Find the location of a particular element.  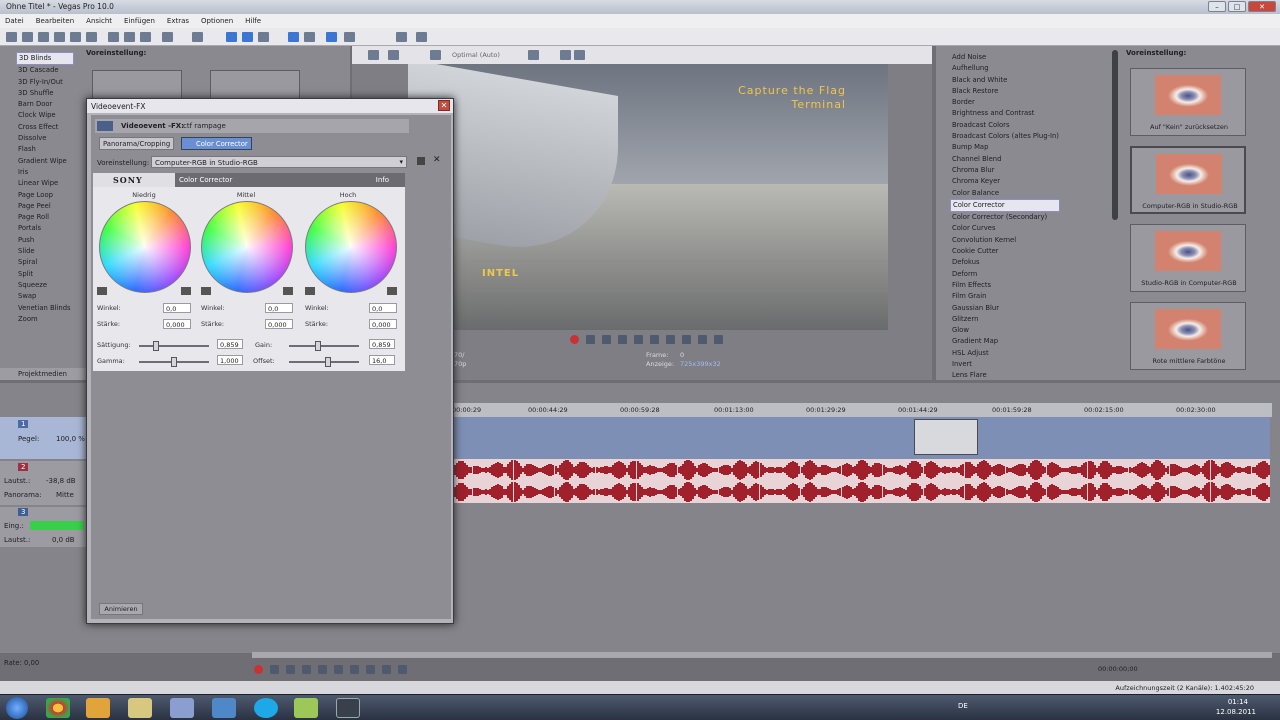

transition-item: Page Peel is located at coordinates (45, 206).